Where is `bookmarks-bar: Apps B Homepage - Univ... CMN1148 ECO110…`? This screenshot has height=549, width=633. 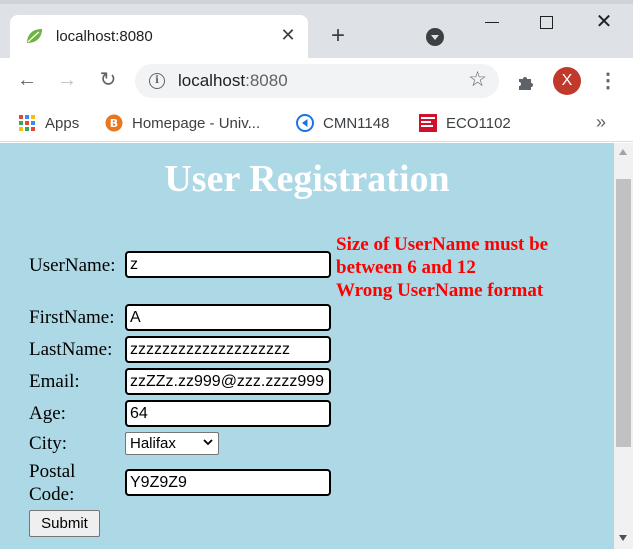
bookmarks-bar: Apps B Homepage - Univ... CMN1148 ECO110… is located at coordinates (316, 123).